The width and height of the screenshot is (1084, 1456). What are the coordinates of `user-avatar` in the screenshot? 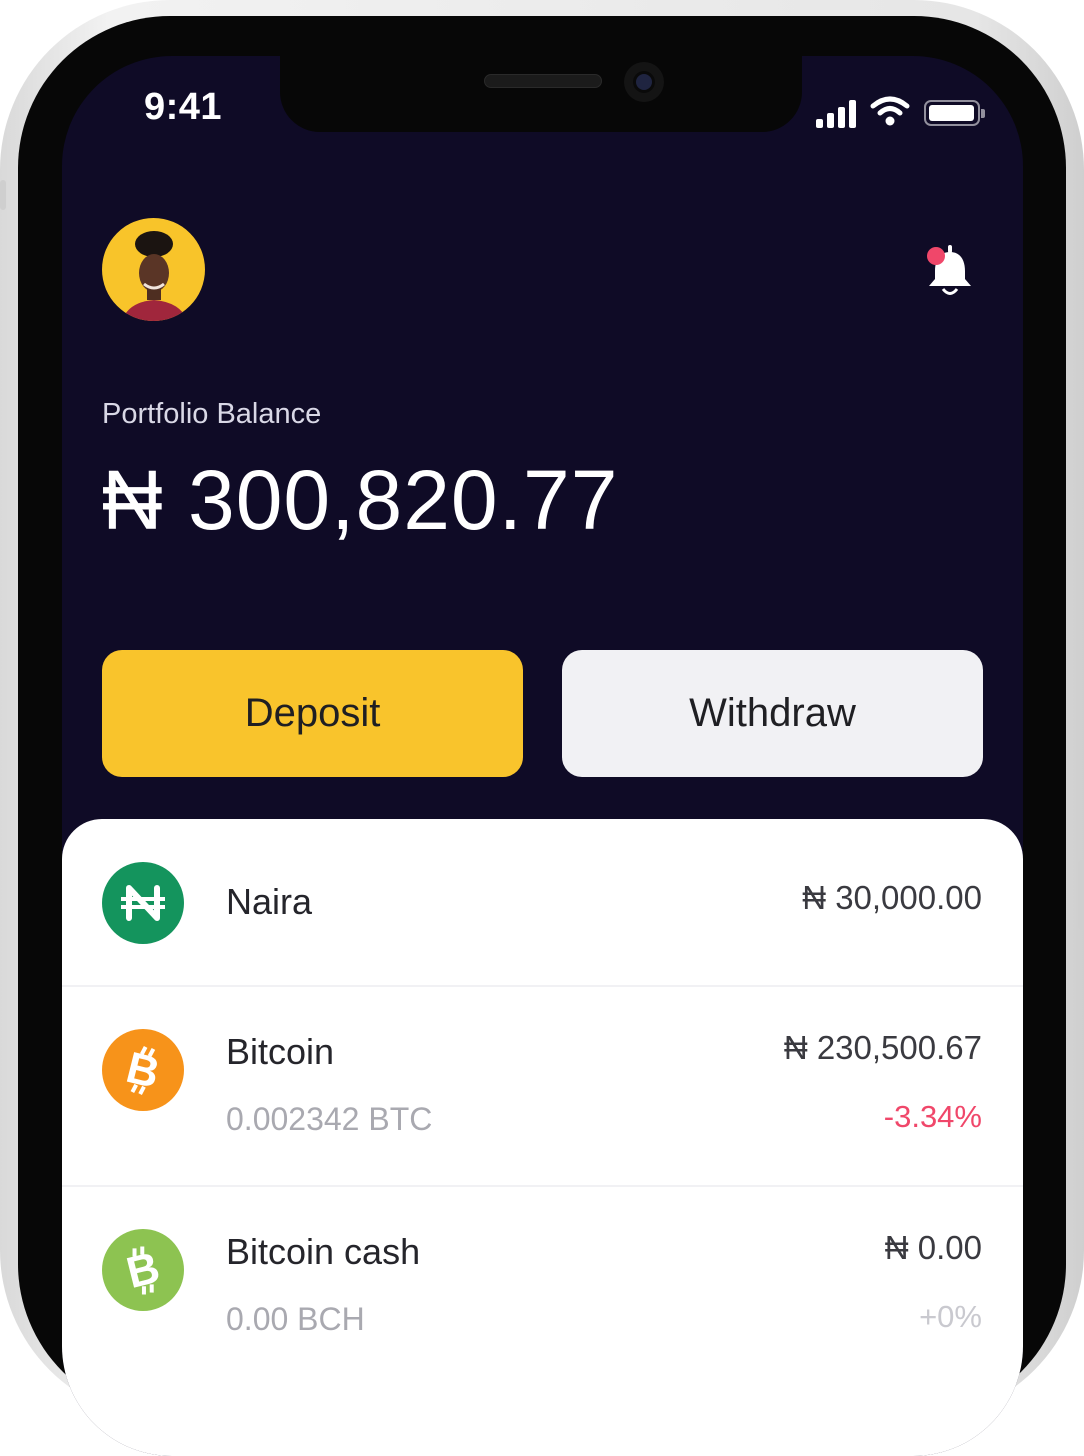 It's located at (153, 269).